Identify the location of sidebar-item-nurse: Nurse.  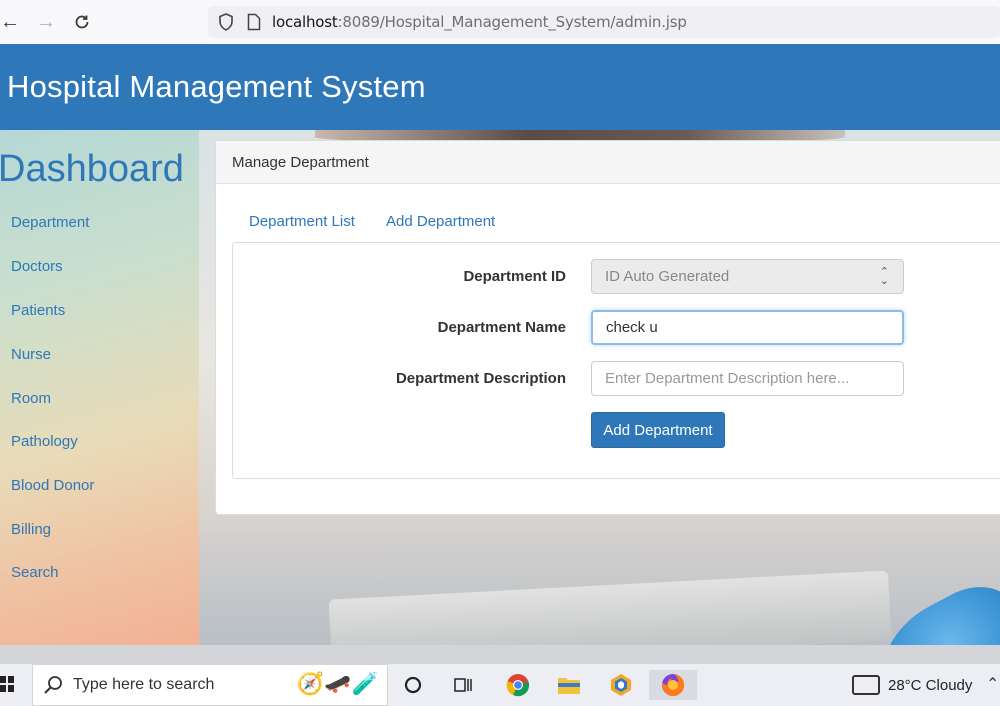
(31, 354).